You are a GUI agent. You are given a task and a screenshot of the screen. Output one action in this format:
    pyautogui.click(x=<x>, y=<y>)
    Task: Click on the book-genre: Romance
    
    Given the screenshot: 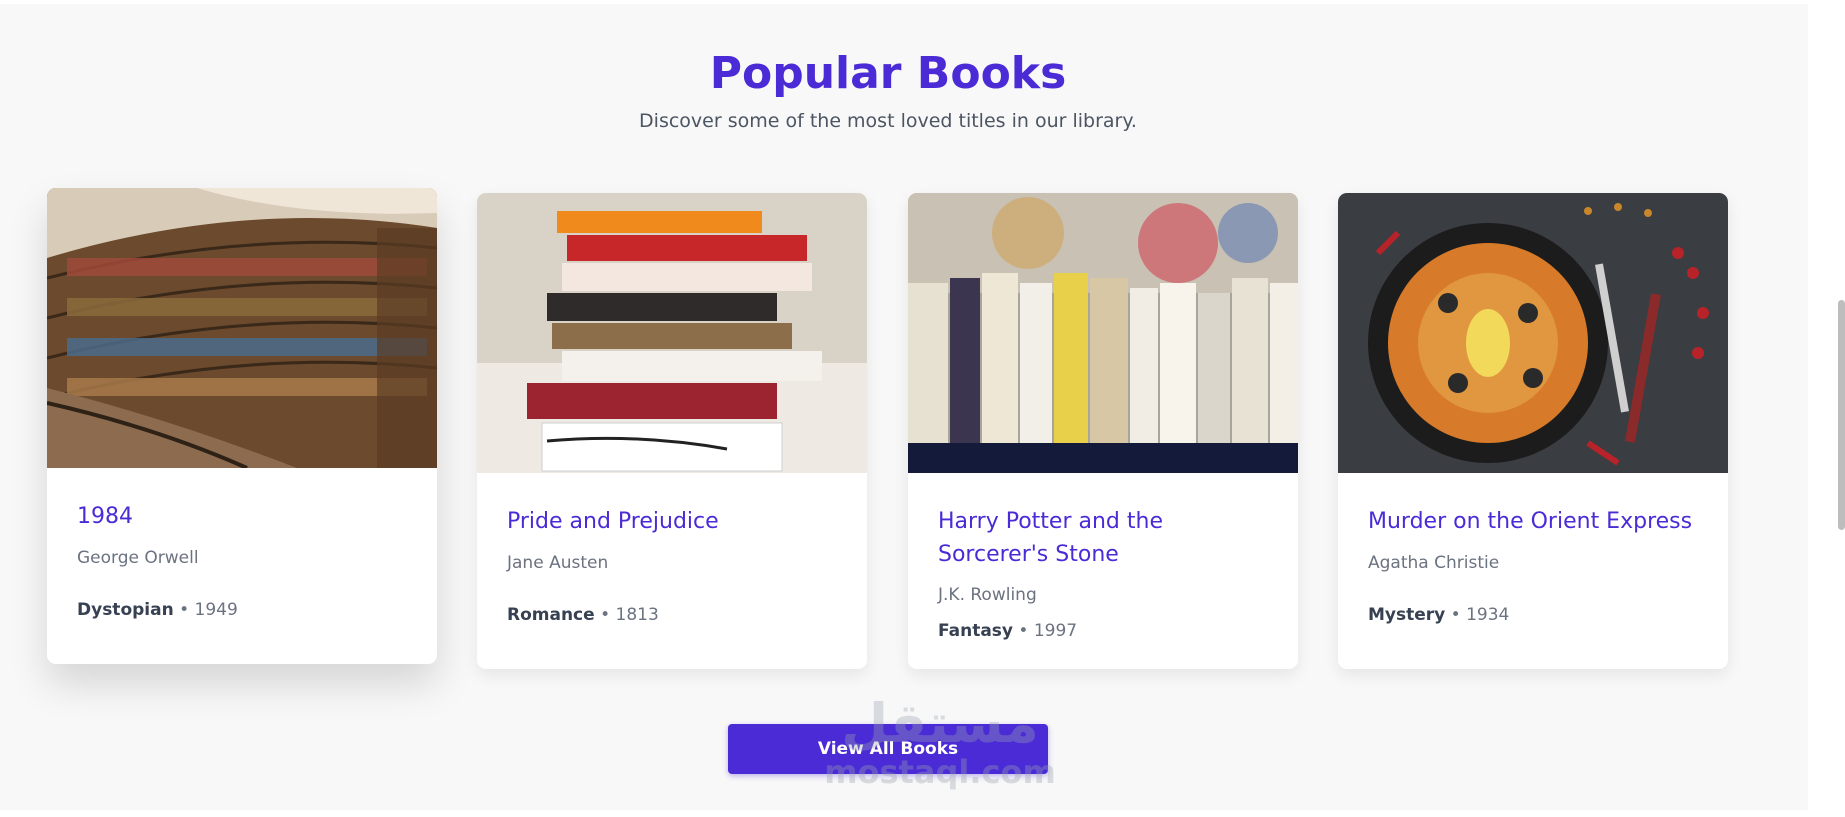 What is the action you would take?
    pyautogui.click(x=551, y=615)
    